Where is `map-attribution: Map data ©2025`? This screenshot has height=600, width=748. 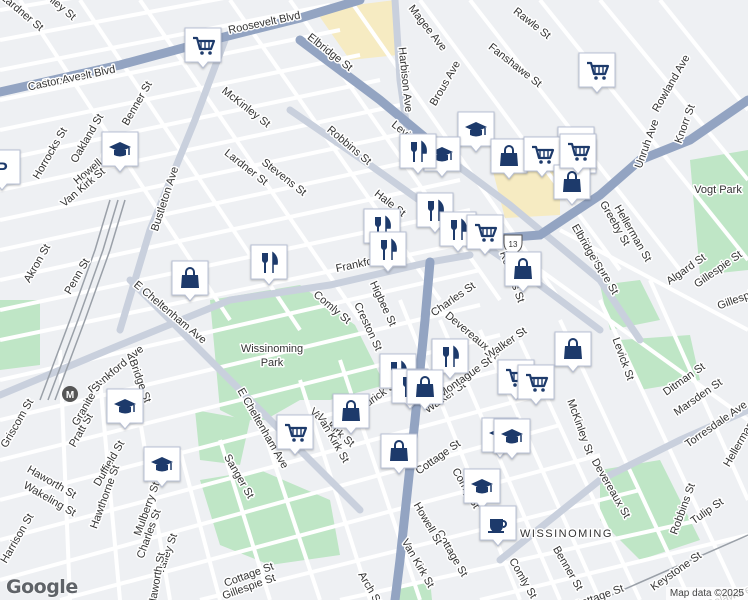
map-attribution: Map data ©2025 is located at coordinates (706, 593).